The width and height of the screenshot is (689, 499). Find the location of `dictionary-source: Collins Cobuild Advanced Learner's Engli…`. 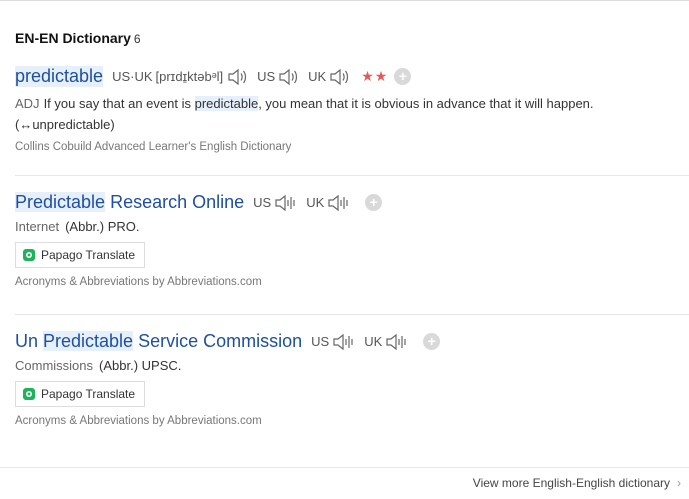

dictionary-source: Collins Cobuild Advanced Learner's Engli… is located at coordinates (352, 147).